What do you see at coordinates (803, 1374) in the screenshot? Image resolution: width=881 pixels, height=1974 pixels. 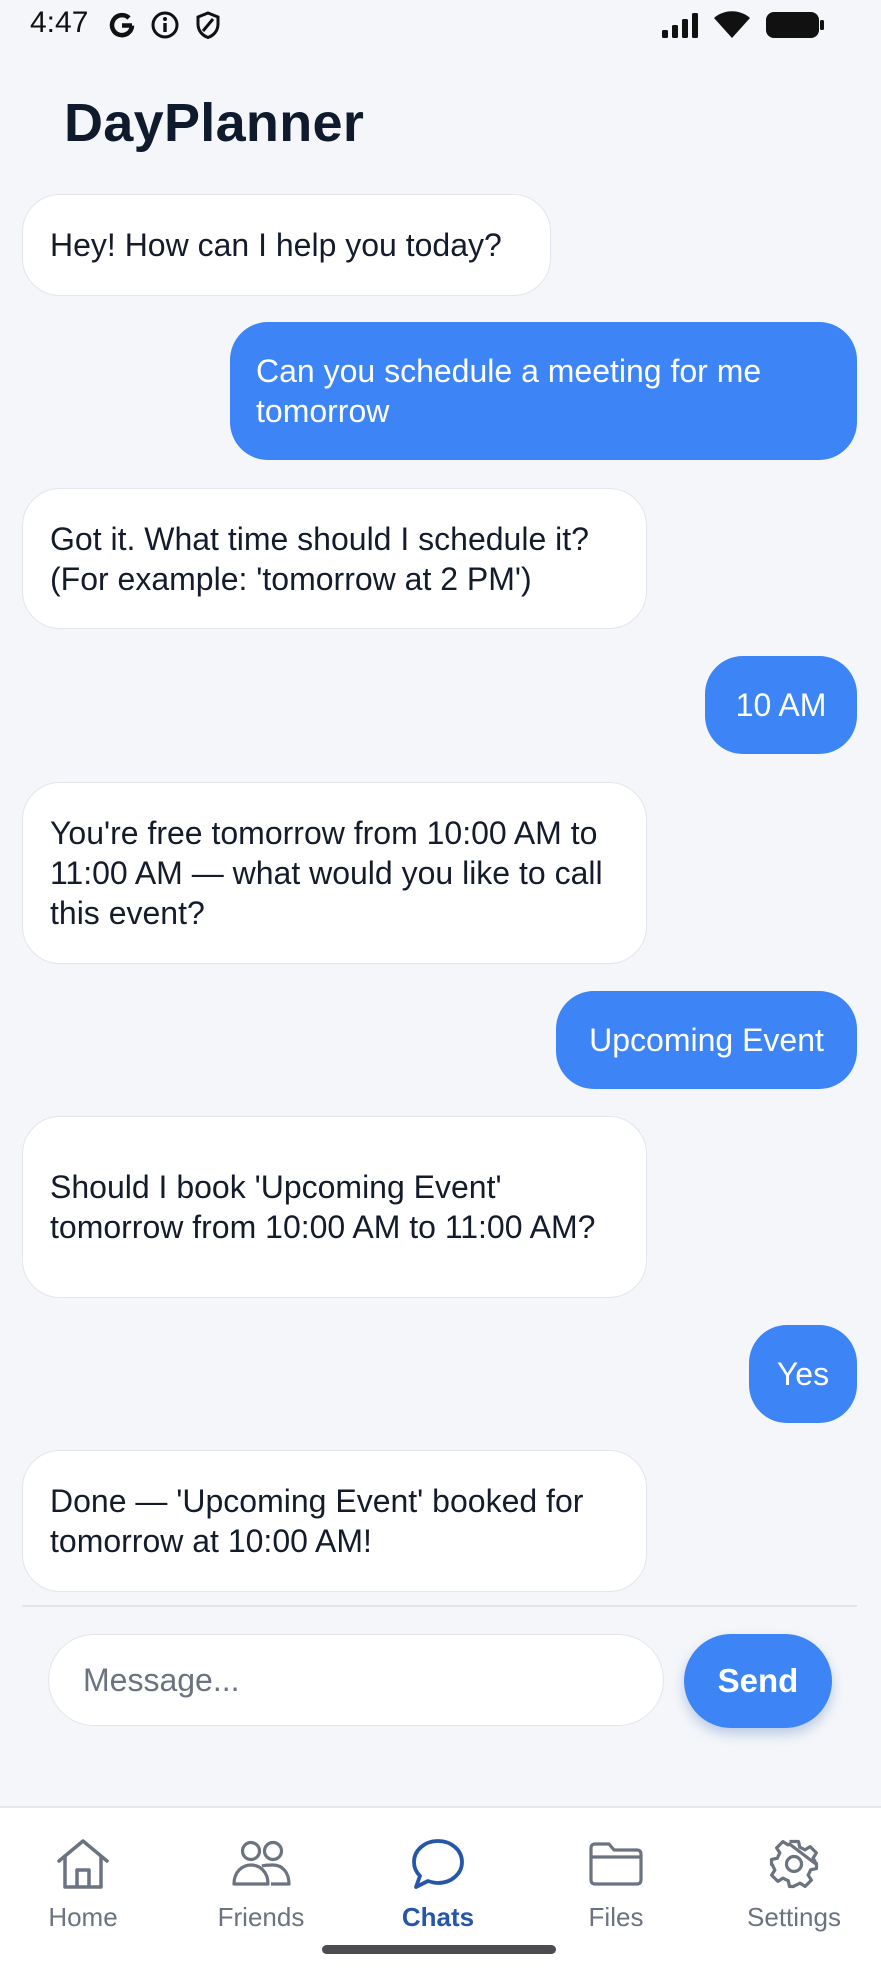 I see `user-message: Yes` at bounding box center [803, 1374].